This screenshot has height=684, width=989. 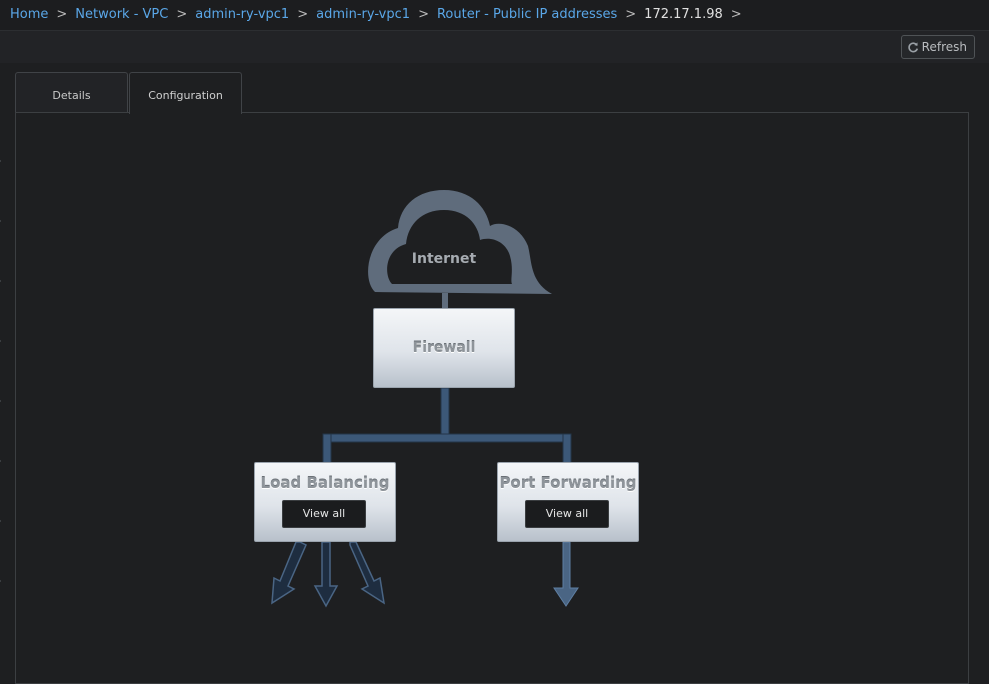 What do you see at coordinates (527, 14) in the screenshot?
I see `breadcrumb-public-ip-addresses: Router - Public IP addresses` at bounding box center [527, 14].